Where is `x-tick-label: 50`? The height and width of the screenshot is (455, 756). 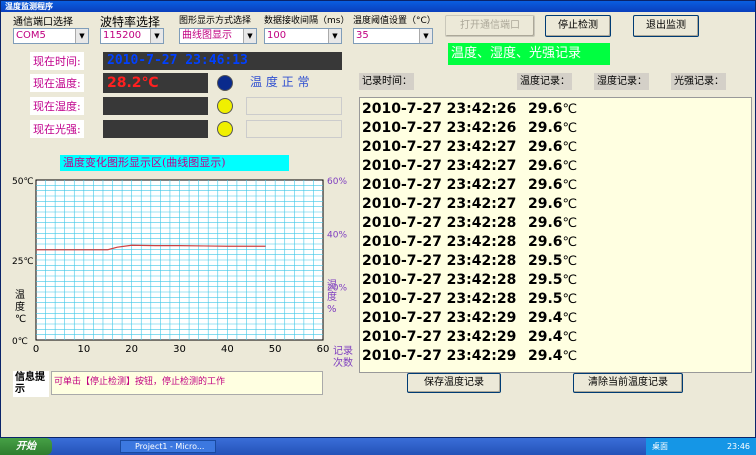 x-tick-label: 50 is located at coordinates (275, 349).